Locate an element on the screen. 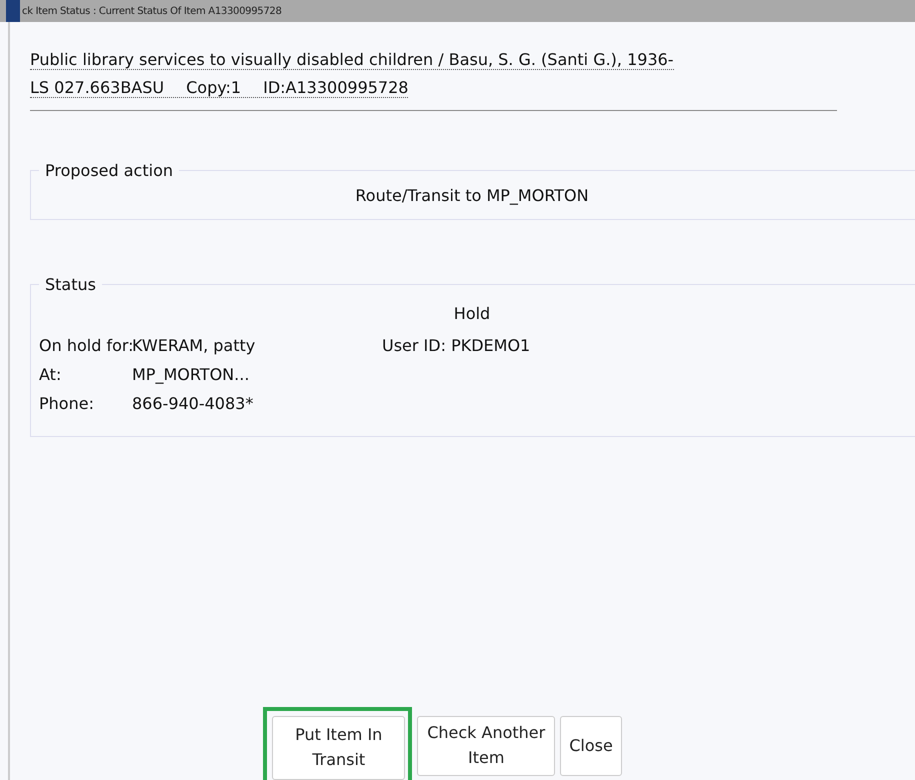  panel-legend: Status is located at coordinates (70, 284).